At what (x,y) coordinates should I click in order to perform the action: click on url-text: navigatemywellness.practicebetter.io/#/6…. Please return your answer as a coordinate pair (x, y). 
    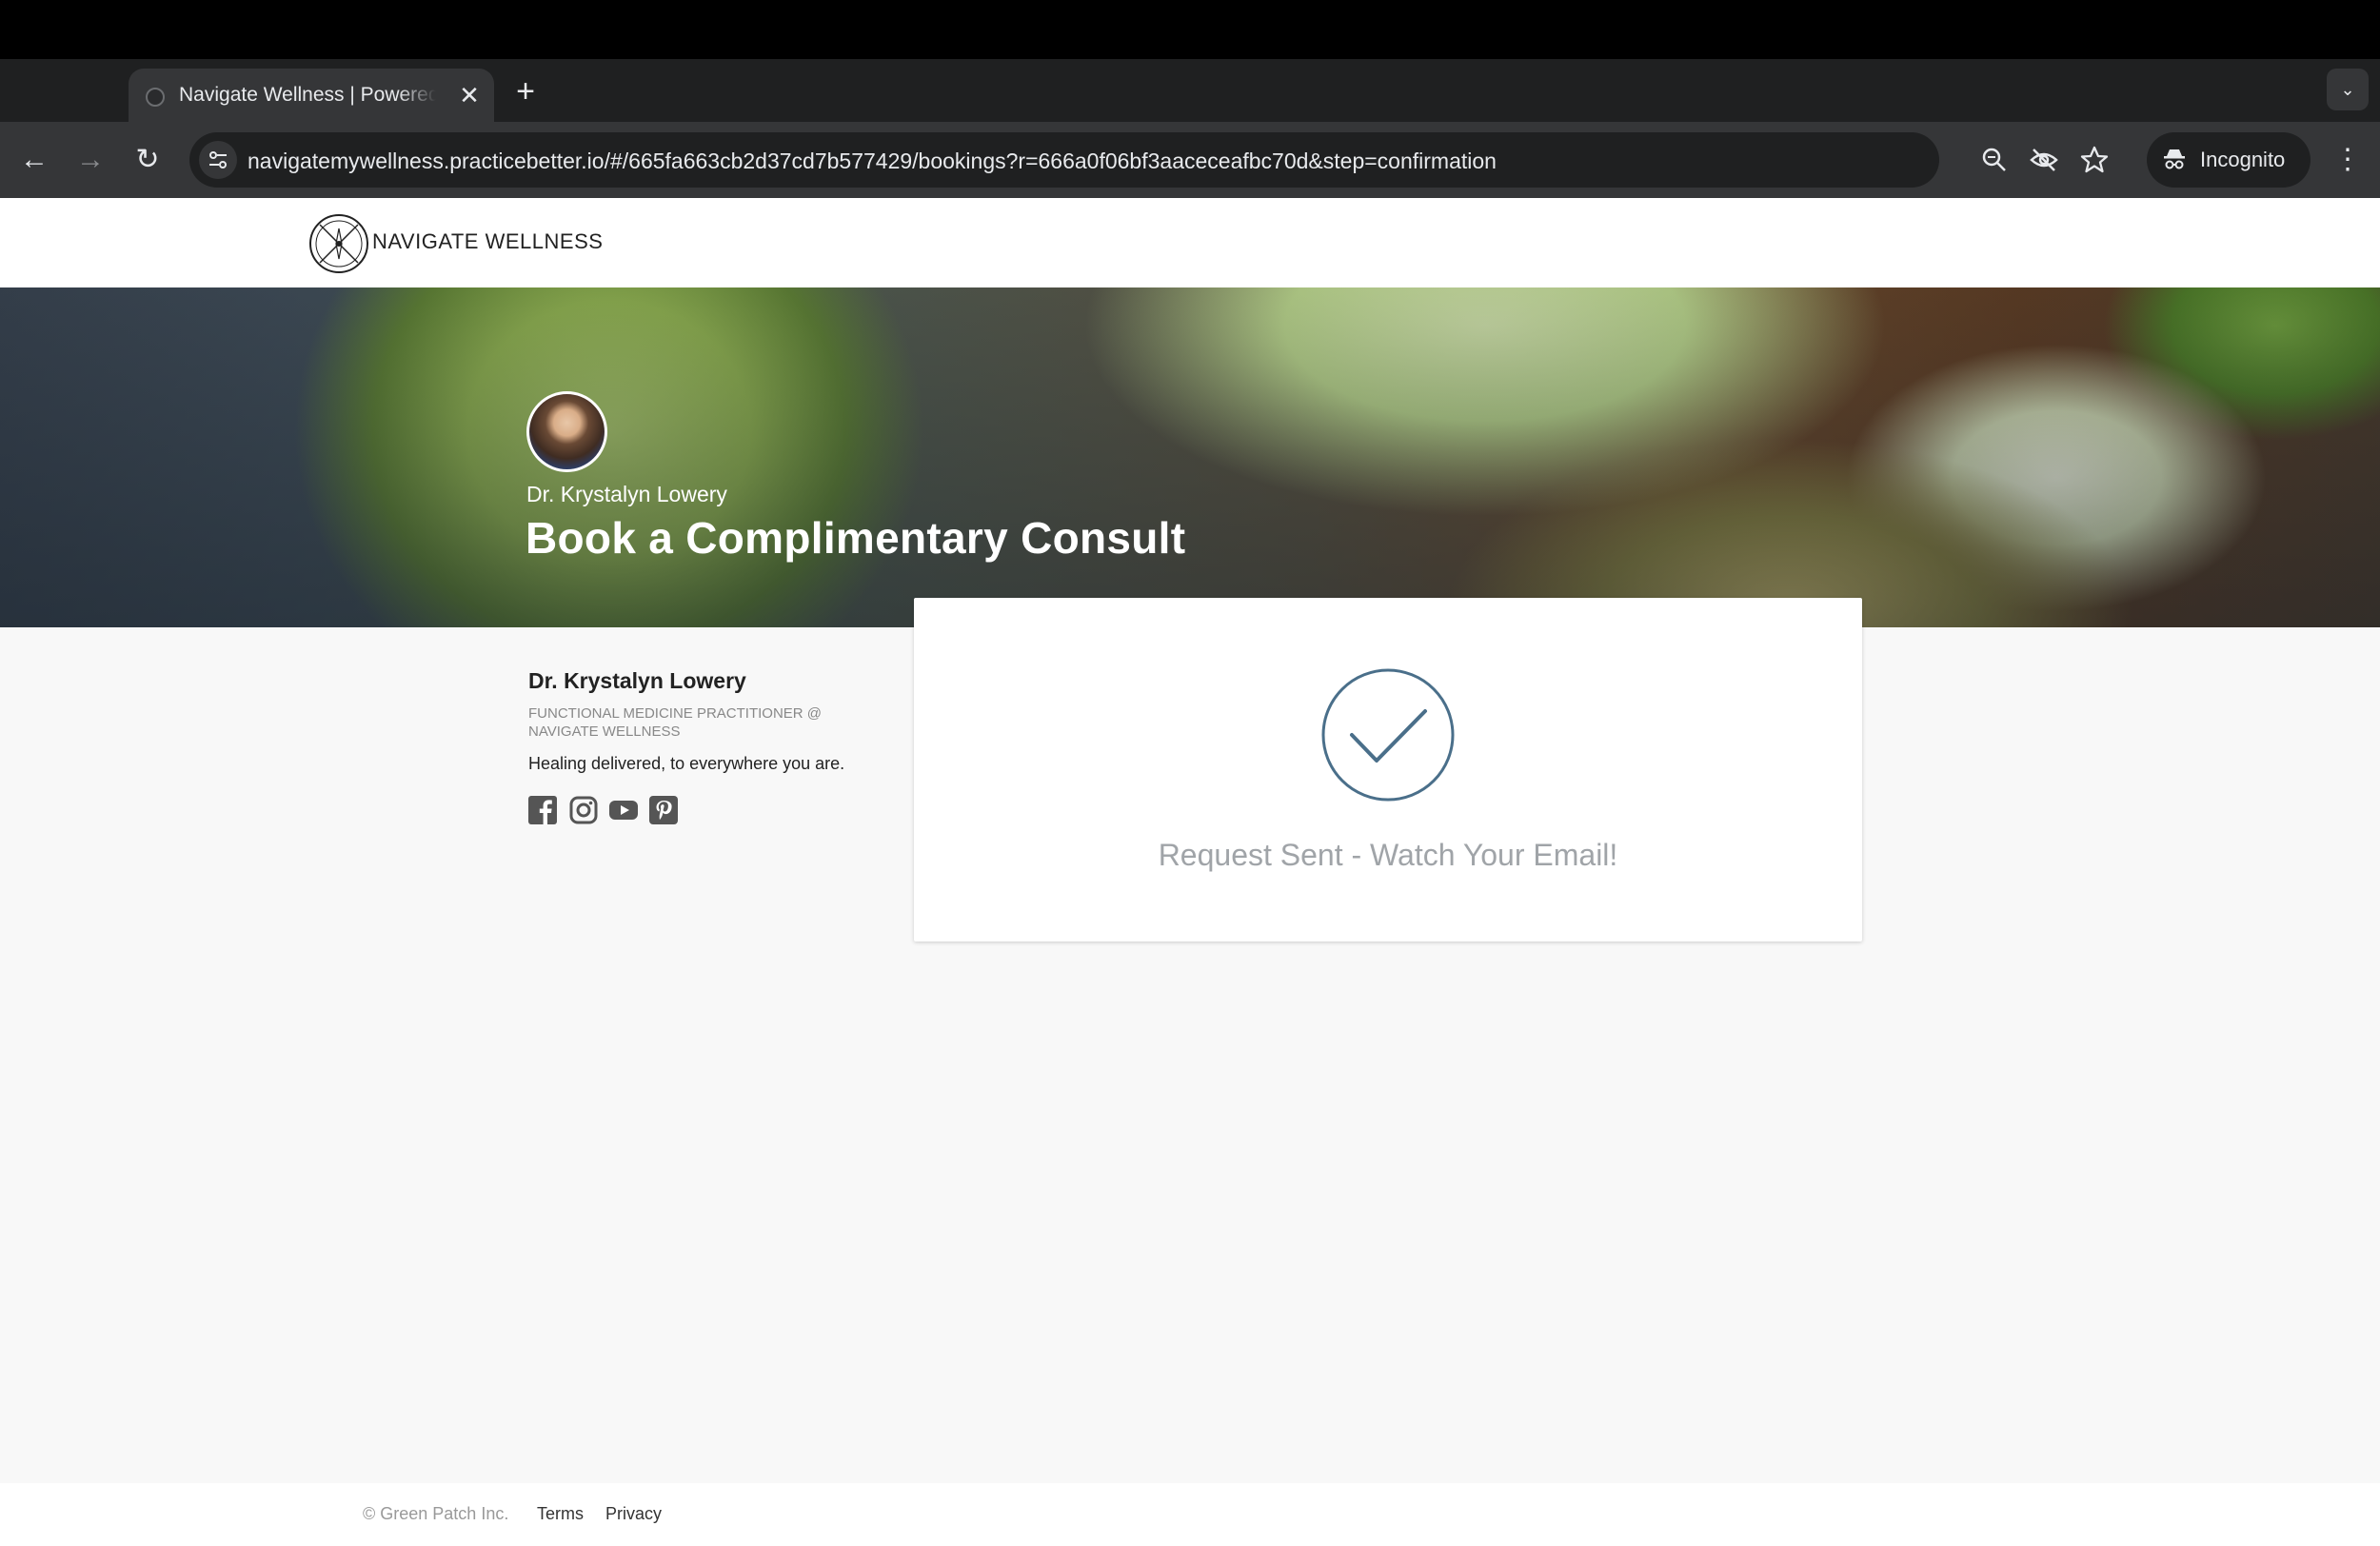
    Looking at the image, I should click on (872, 161).